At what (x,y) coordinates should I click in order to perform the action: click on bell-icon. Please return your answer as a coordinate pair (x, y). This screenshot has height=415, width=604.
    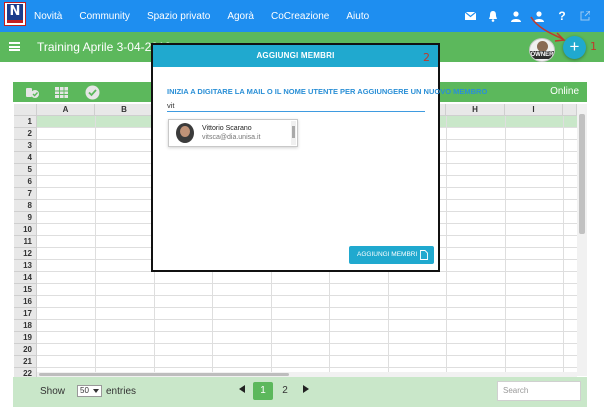
    Looking at the image, I should click on (493, 16).